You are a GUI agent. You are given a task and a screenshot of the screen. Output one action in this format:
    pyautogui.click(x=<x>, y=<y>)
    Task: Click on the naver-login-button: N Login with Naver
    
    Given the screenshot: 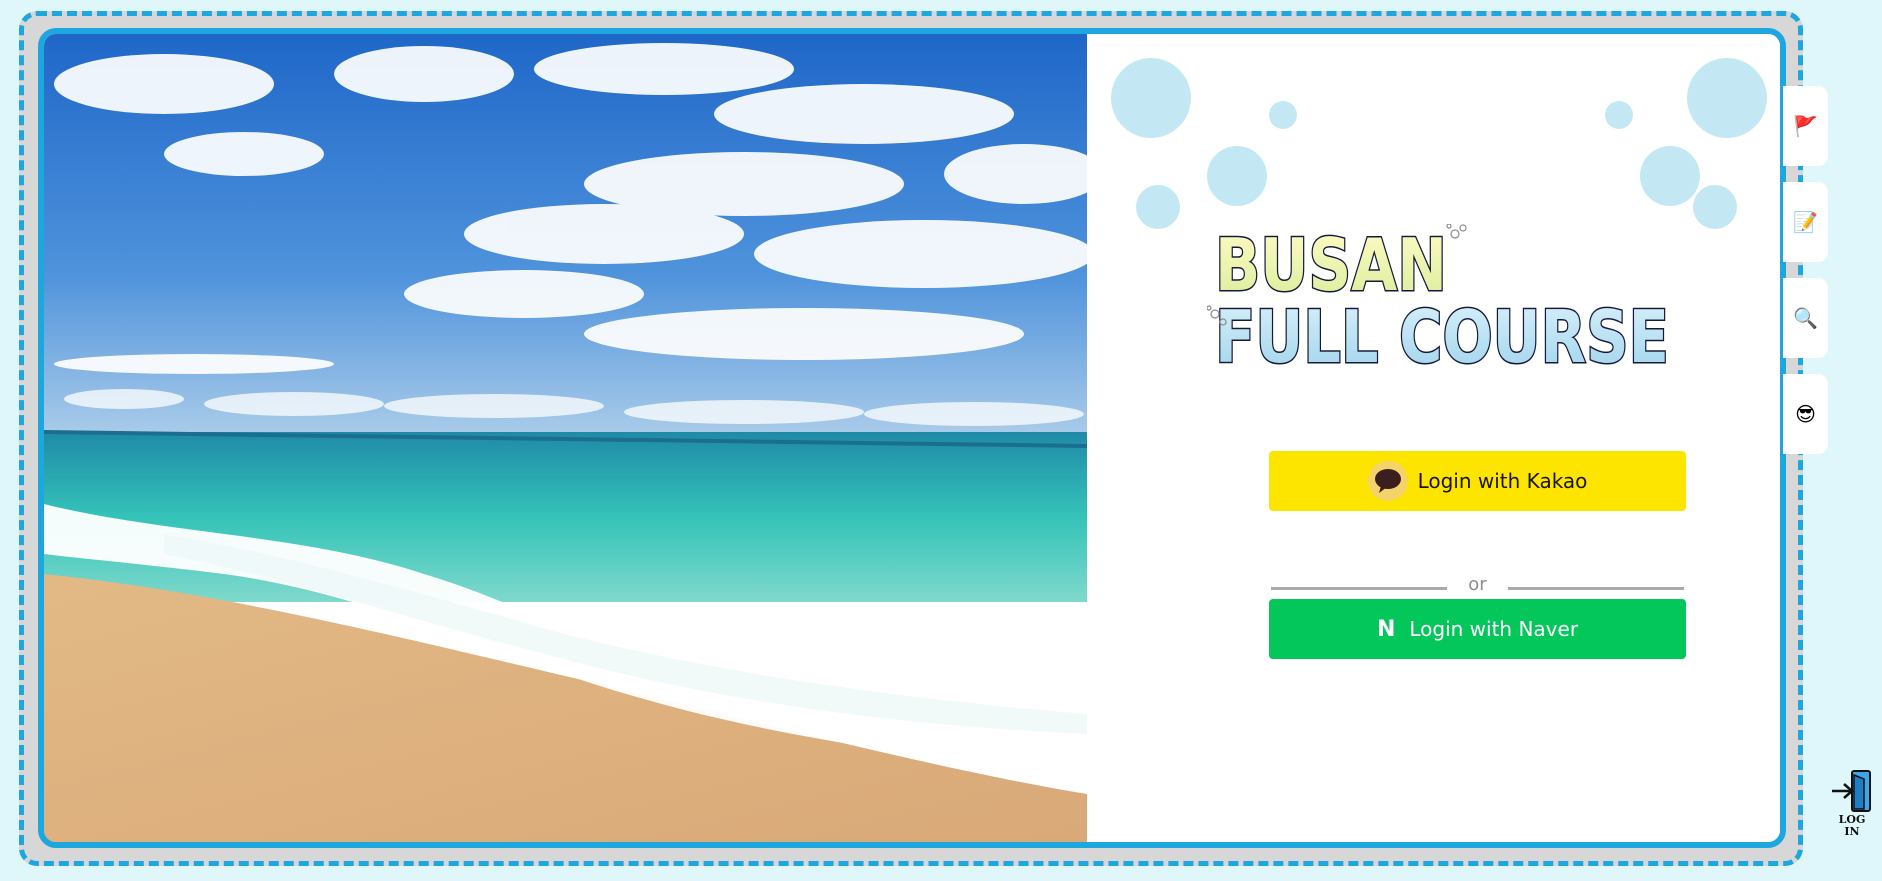 What is the action you would take?
    pyautogui.click(x=1477, y=629)
    